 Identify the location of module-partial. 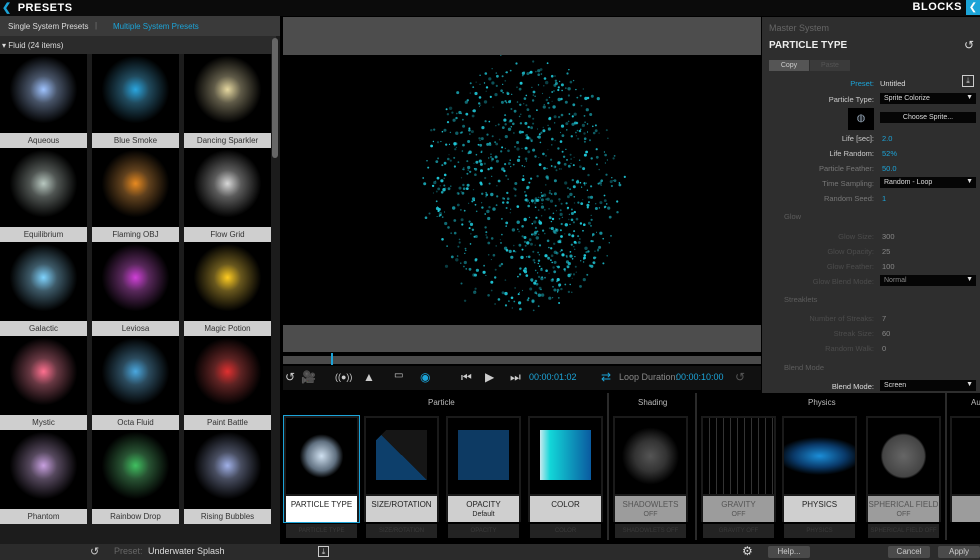
(965, 469).